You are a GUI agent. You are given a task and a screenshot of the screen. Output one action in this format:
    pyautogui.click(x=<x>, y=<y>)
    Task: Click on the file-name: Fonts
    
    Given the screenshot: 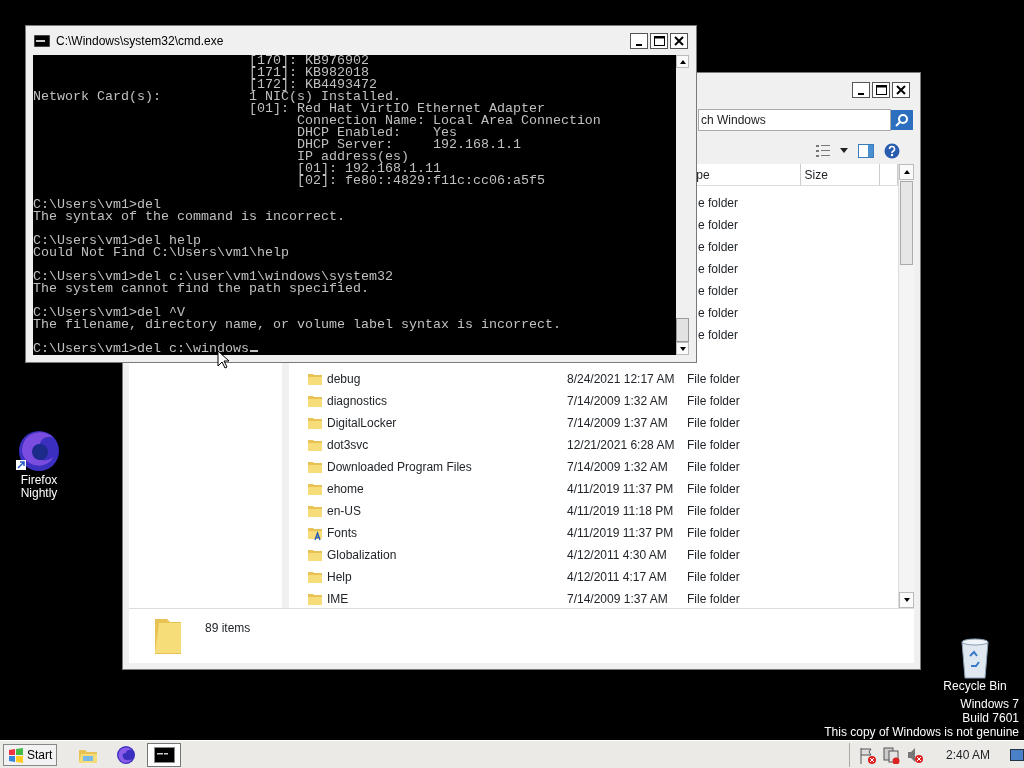 What is the action you would take?
    pyautogui.click(x=342, y=533)
    